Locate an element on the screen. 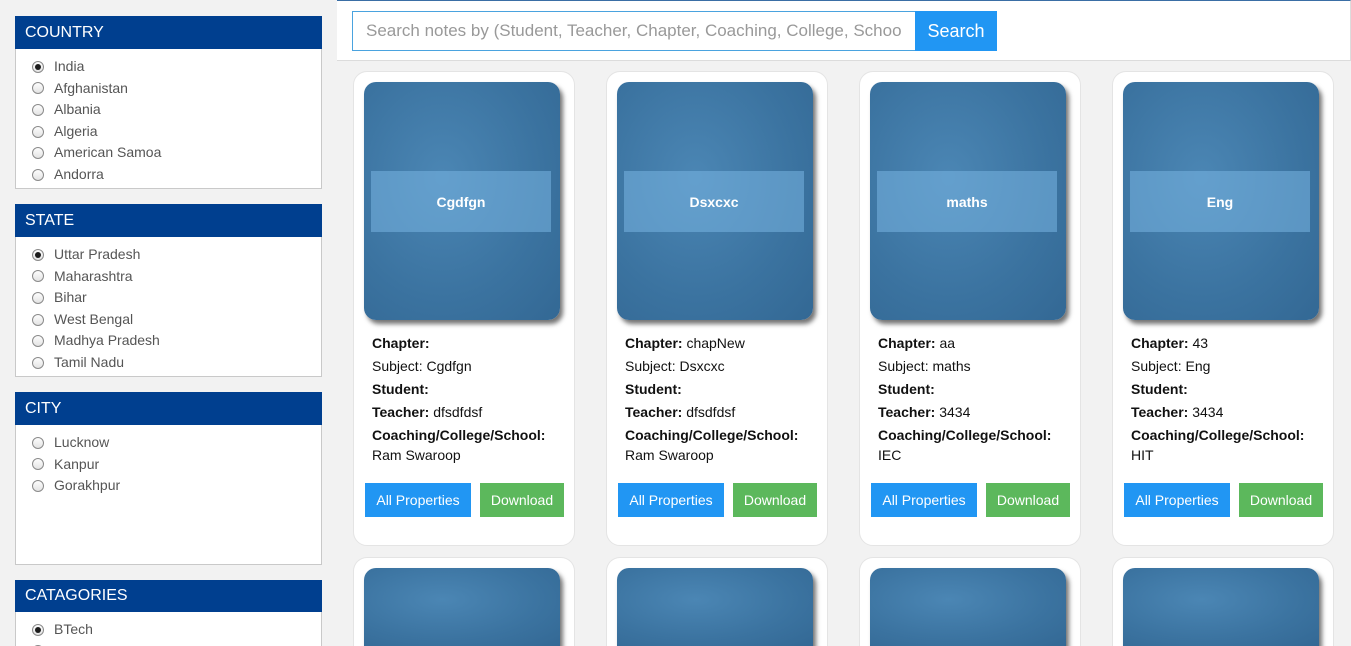 The image size is (1351, 646). category-option: BTech is located at coordinates (168, 630).